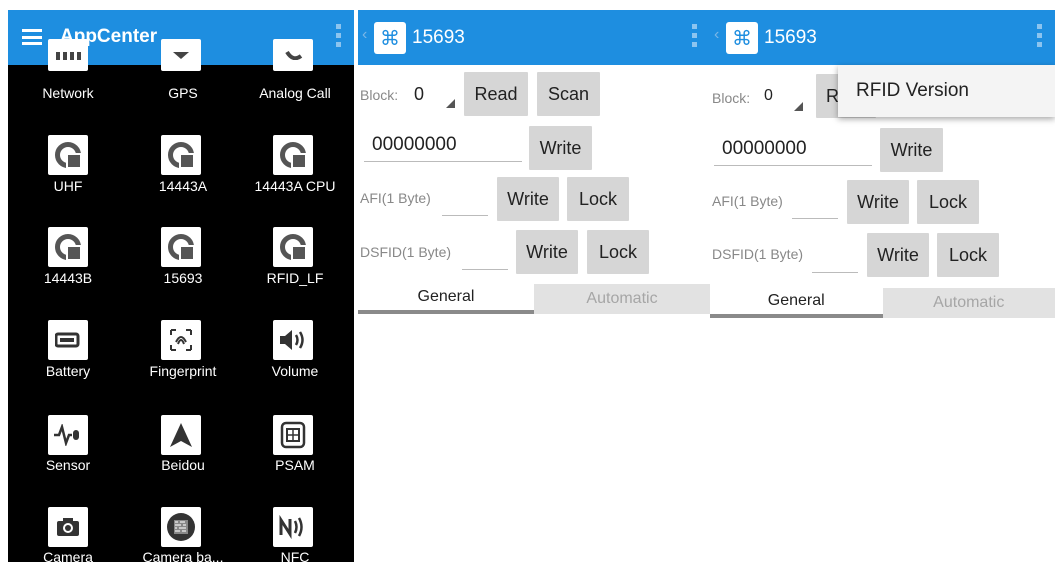  Describe the element at coordinates (68, 278) in the screenshot. I see `app-label-14443b: 14443B` at that location.